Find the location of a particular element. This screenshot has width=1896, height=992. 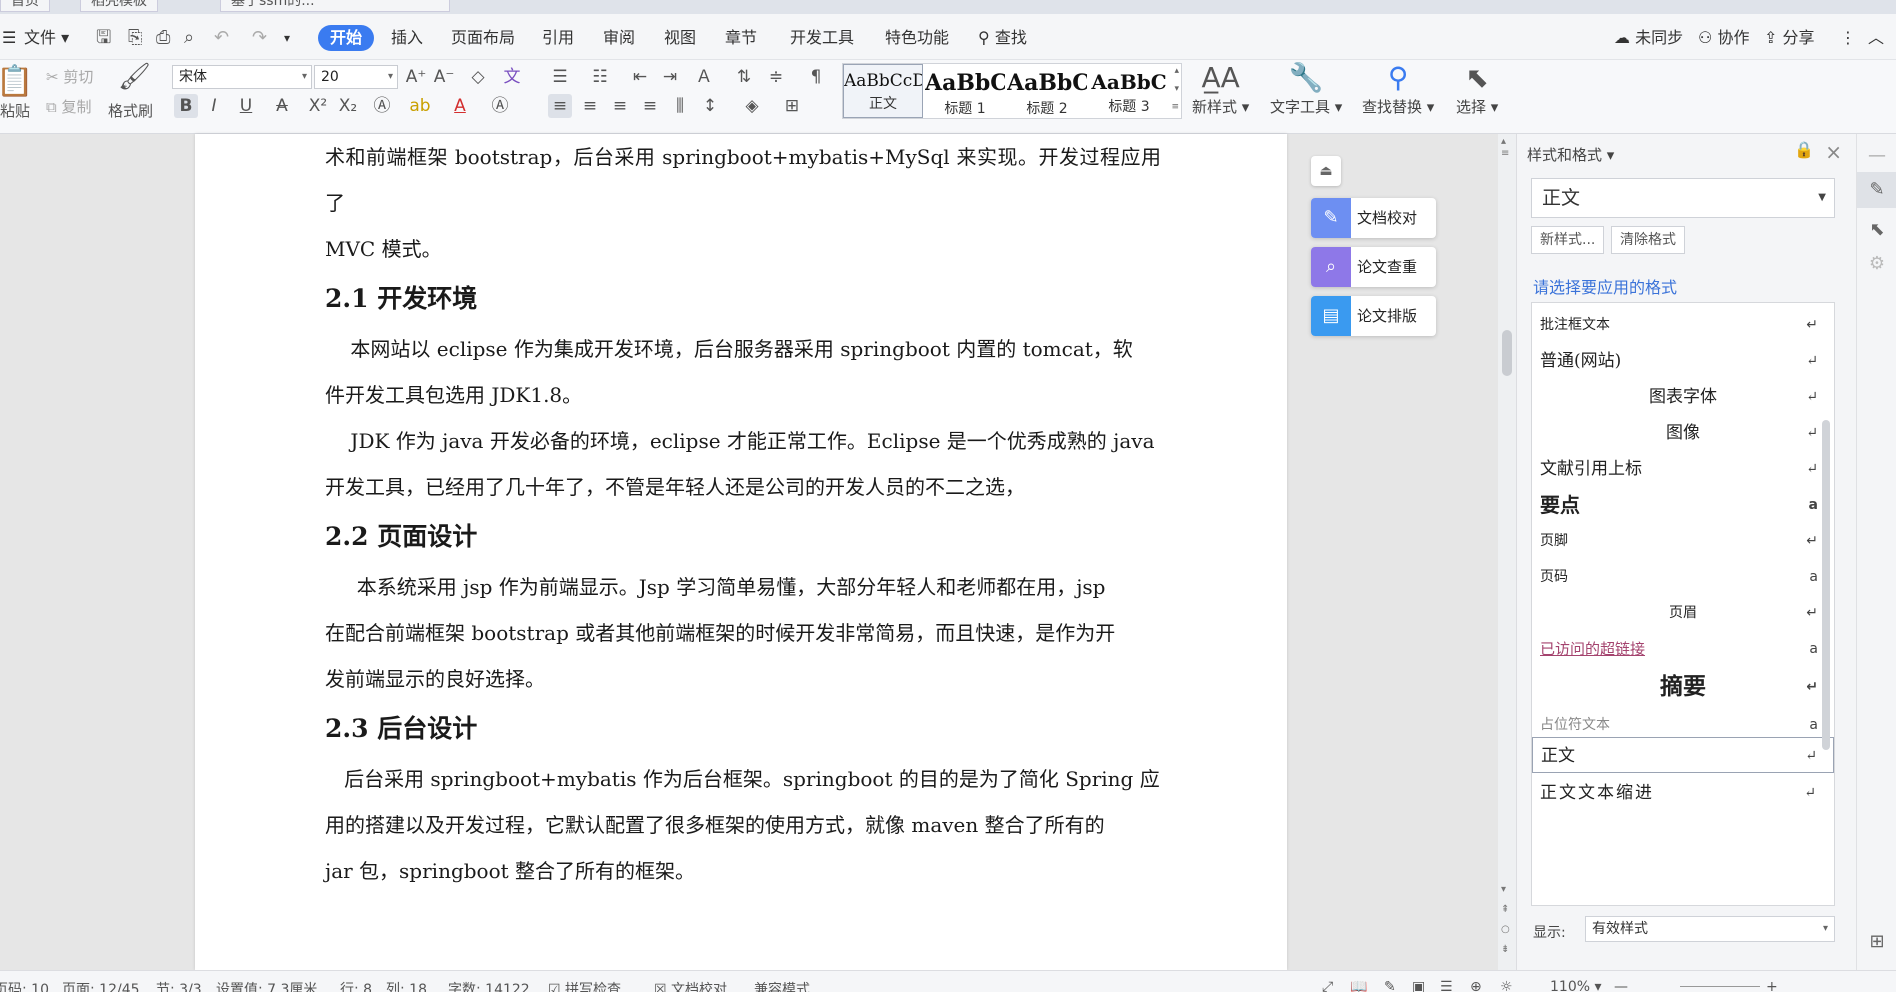

status-word-count: 字数: 14122 is located at coordinates (489, 985).